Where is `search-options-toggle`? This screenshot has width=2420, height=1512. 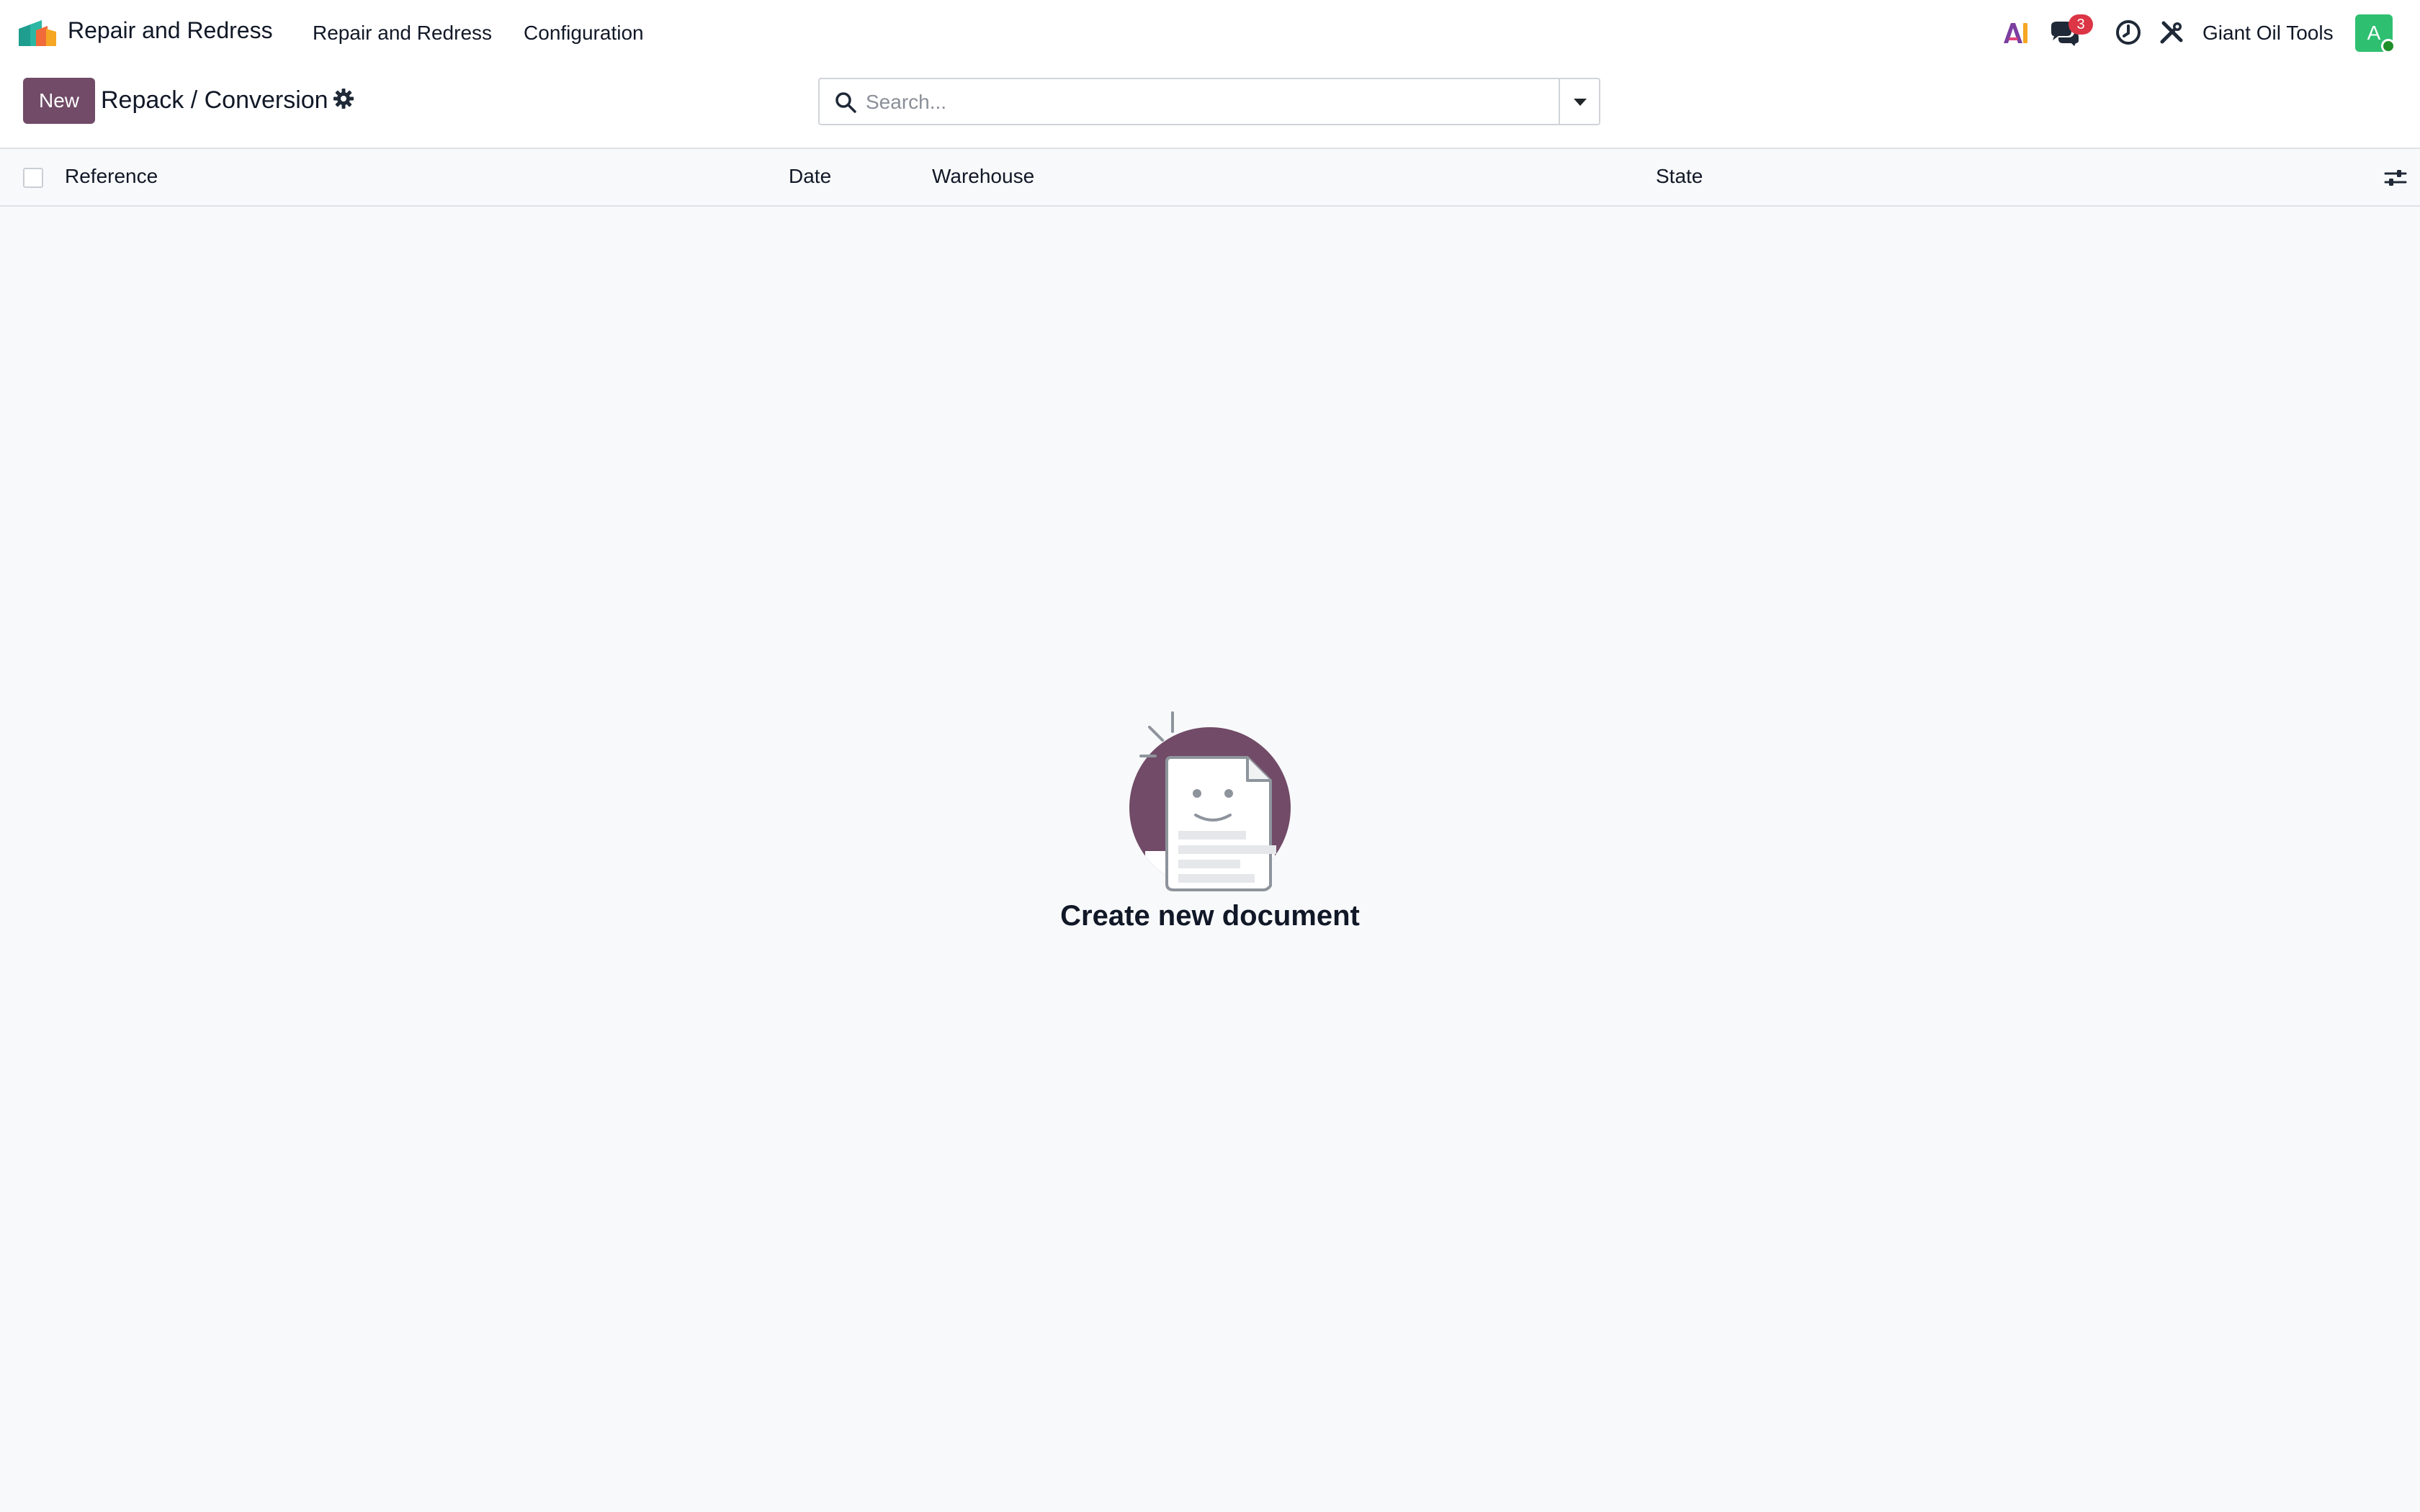 search-options-toggle is located at coordinates (1579, 101).